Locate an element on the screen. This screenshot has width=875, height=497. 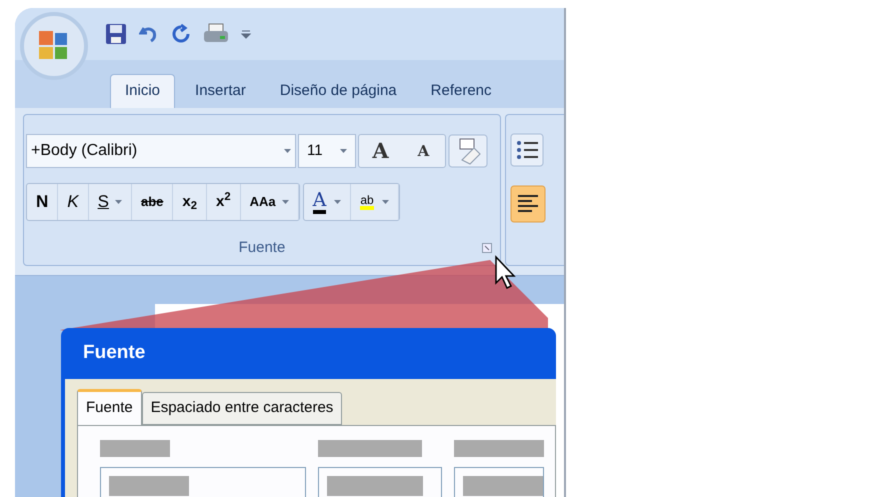
dialog-title: Fuente is located at coordinates (114, 353).